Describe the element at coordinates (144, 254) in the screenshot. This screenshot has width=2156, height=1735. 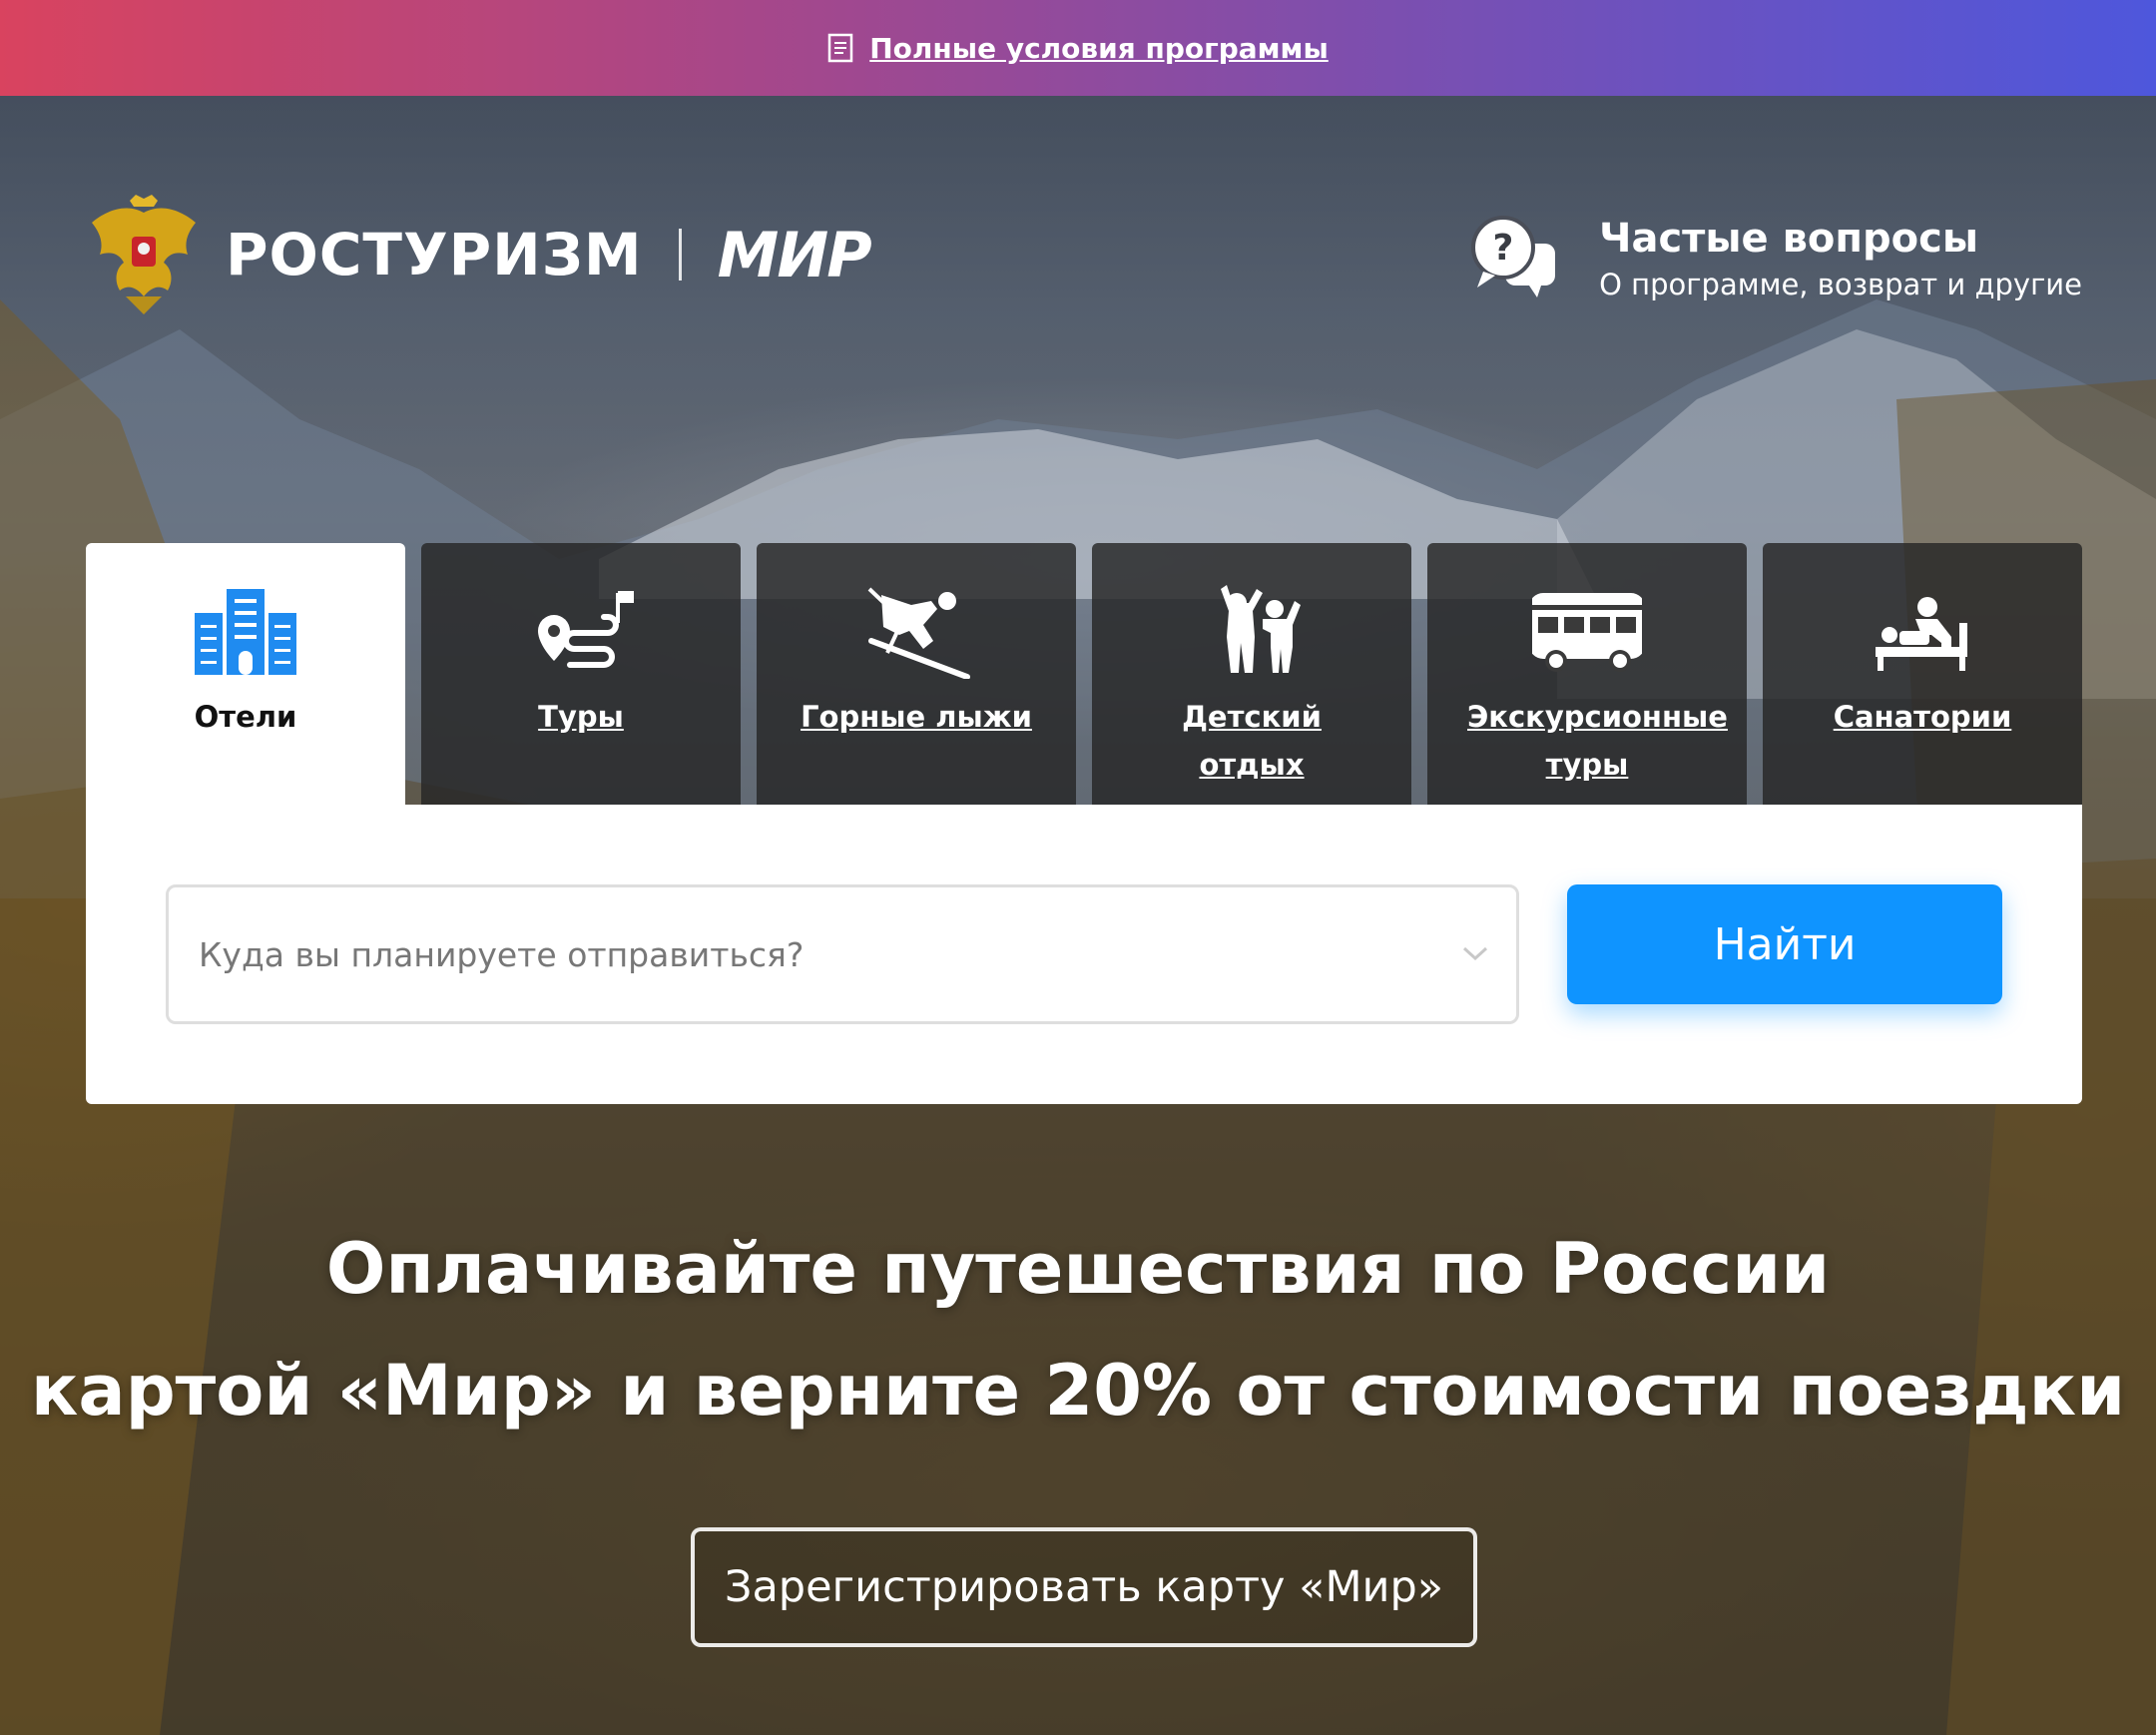
I see `coat-of-arms-icon` at that location.